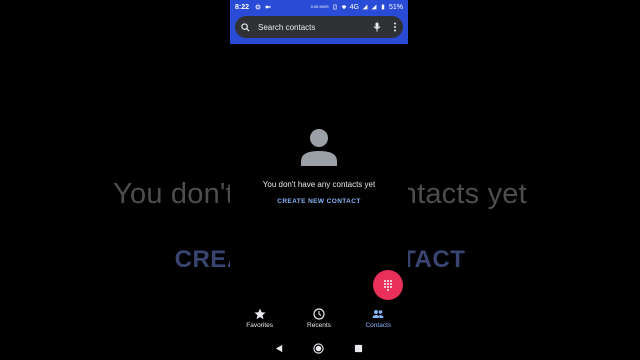  I want to click on search-input, so click(308, 27).